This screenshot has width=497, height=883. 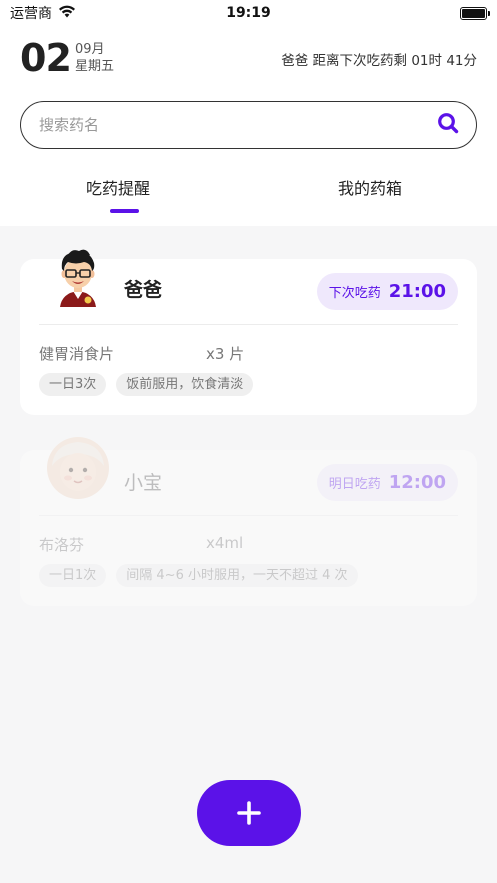 What do you see at coordinates (417, 482) in the screenshot?
I see `next-dose-time: 12:00` at bounding box center [417, 482].